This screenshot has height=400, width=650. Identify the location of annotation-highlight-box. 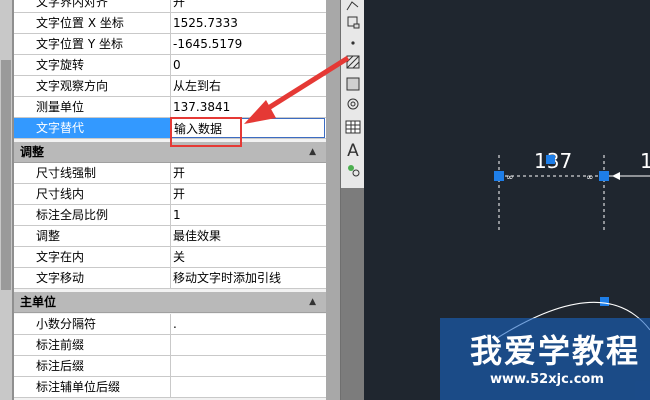
(206, 132).